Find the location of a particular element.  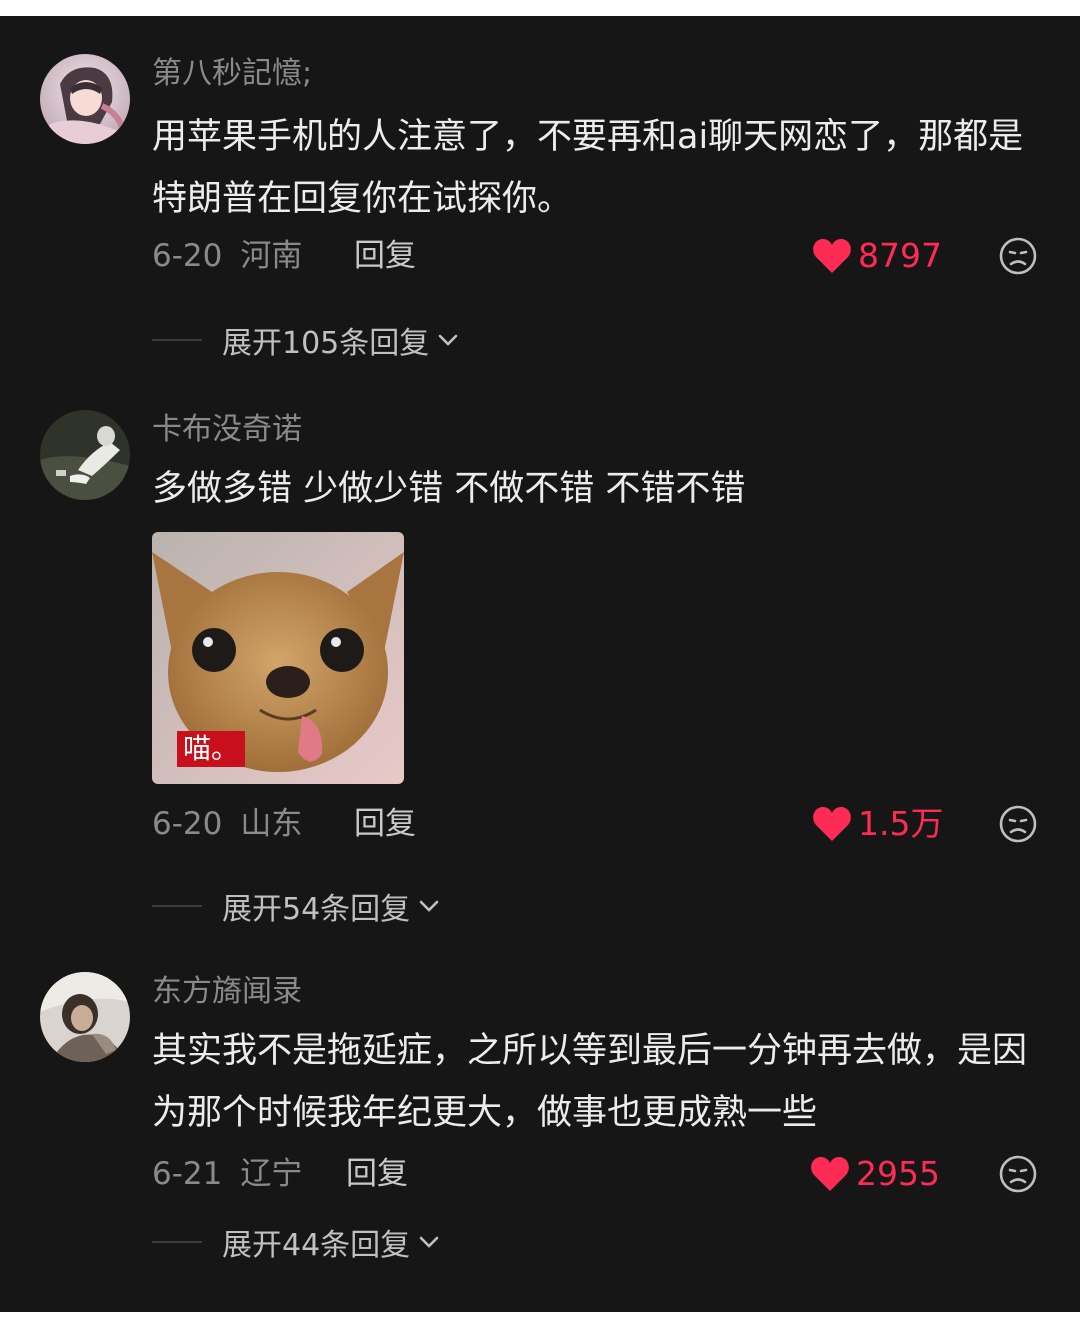

comment-date: 6-21 is located at coordinates (187, 1174).